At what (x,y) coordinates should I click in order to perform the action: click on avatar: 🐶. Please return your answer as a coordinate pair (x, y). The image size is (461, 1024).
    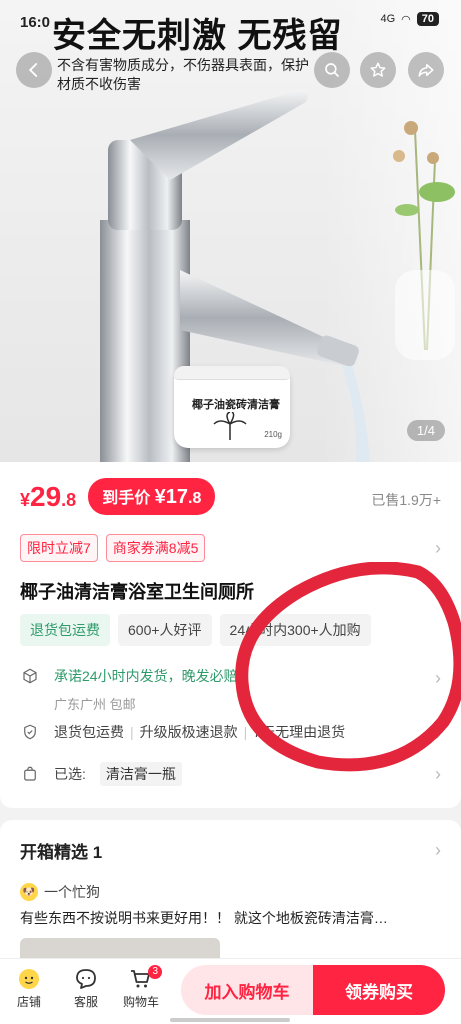
    Looking at the image, I should click on (29, 892).